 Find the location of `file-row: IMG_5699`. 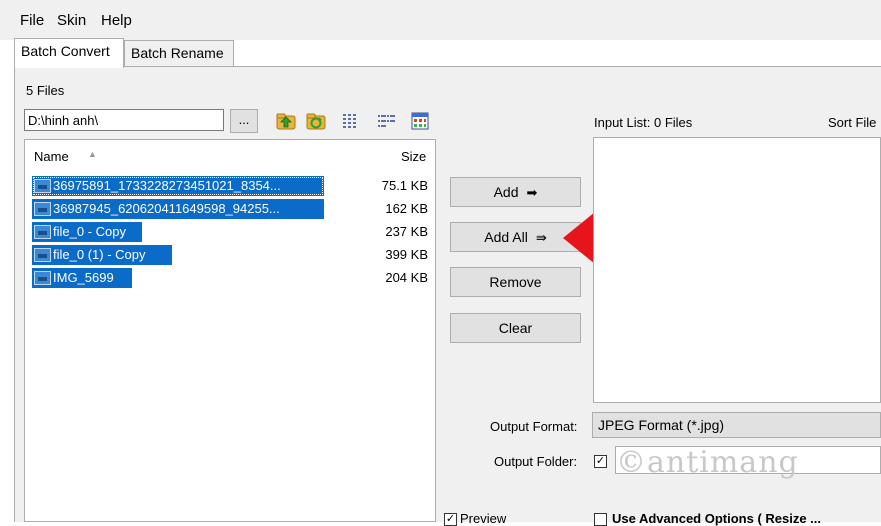

file-row: IMG_5699 is located at coordinates (82, 278).